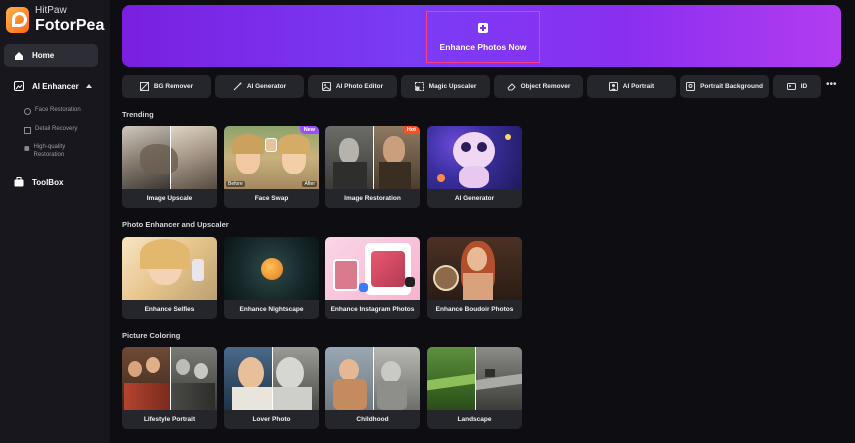  I want to click on section-title-photo-enhancer: Photo Enhancer and Upscaler, so click(175, 224).